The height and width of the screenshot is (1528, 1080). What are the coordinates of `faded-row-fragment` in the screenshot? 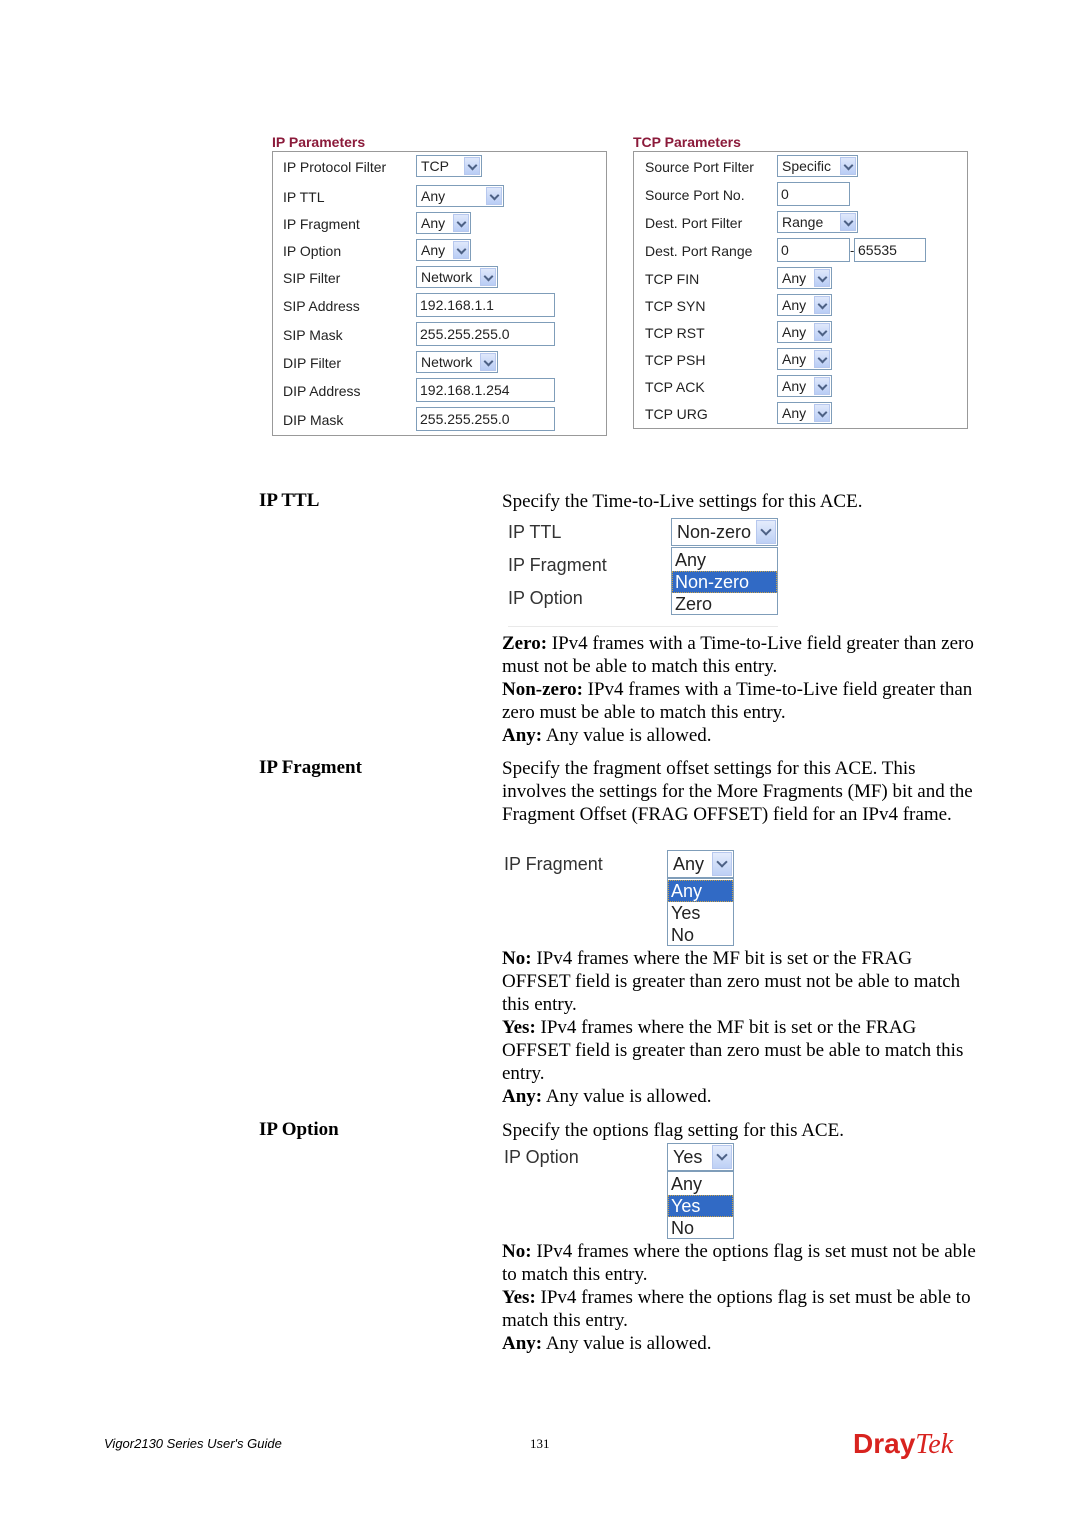 It's located at (643, 624).